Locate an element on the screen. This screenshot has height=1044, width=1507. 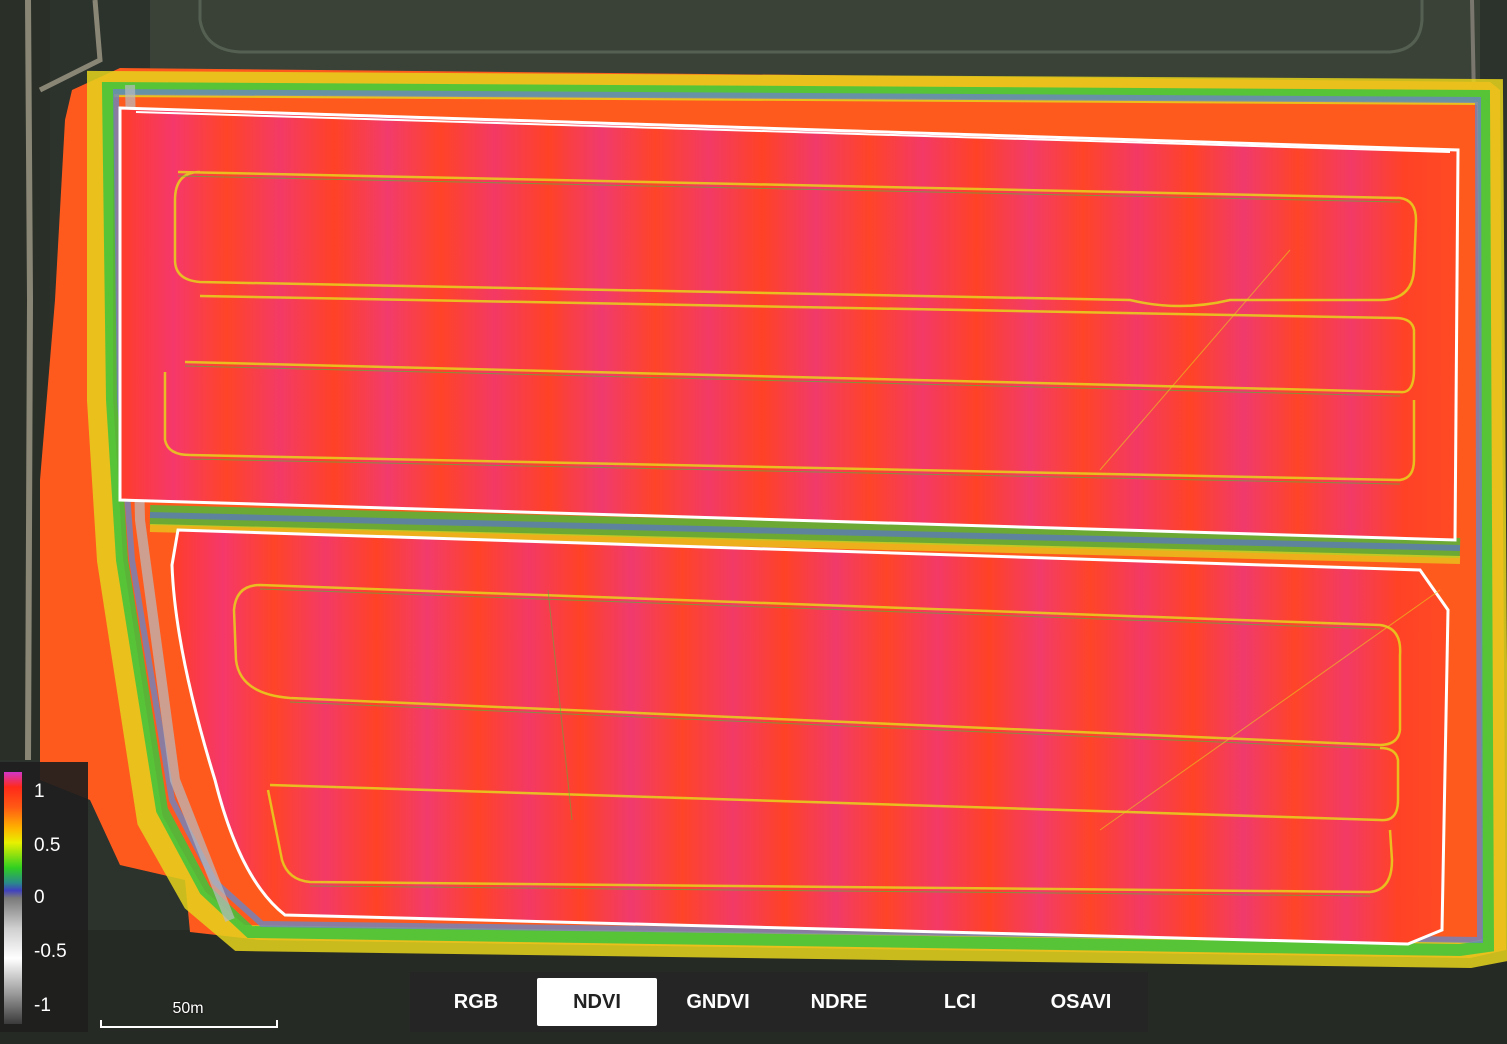
index-tab-bar: RGB NDVI GNDVI NDRE LCI OSAVI is located at coordinates (779, 1002).